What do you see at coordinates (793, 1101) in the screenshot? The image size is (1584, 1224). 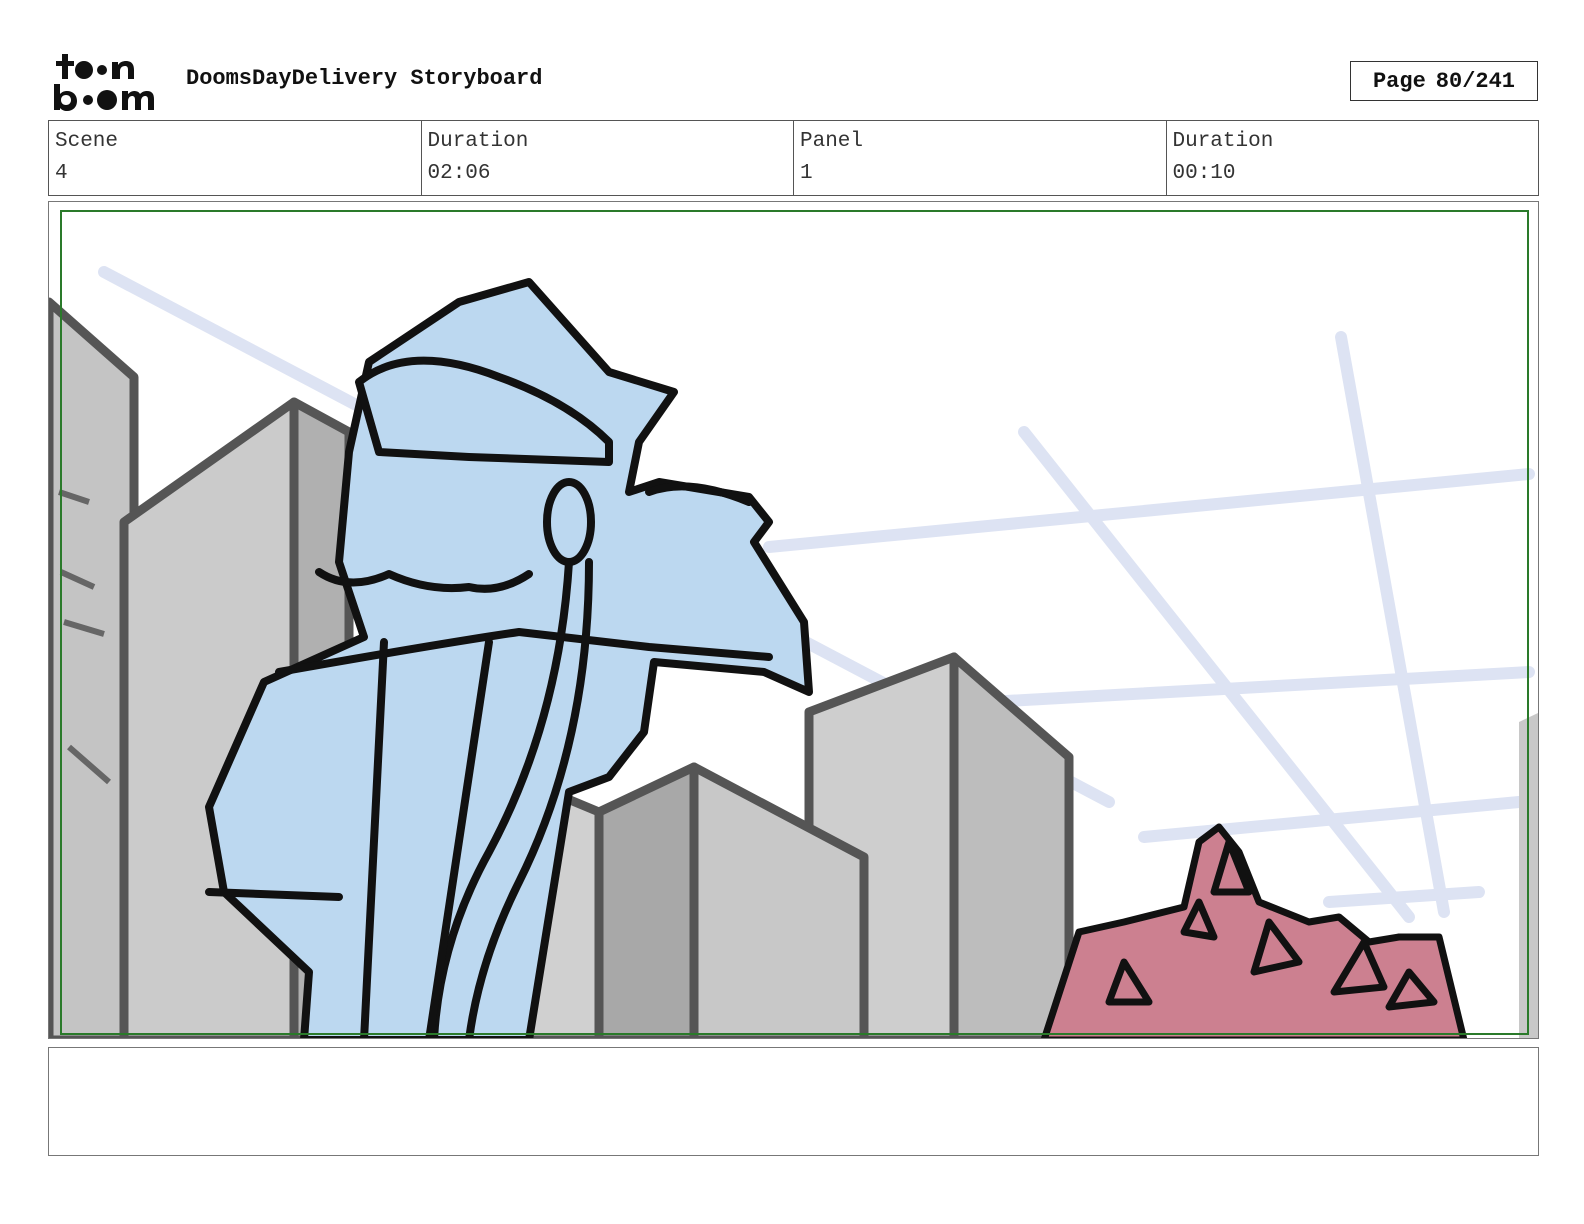 I see `panel-notes-box` at bounding box center [793, 1101].